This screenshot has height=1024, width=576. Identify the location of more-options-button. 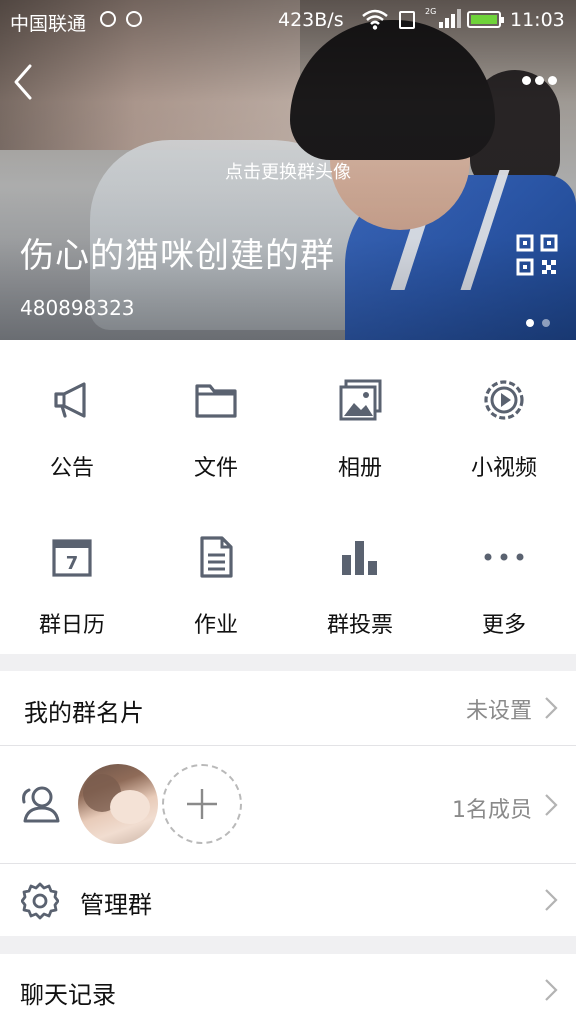
(543, 80).